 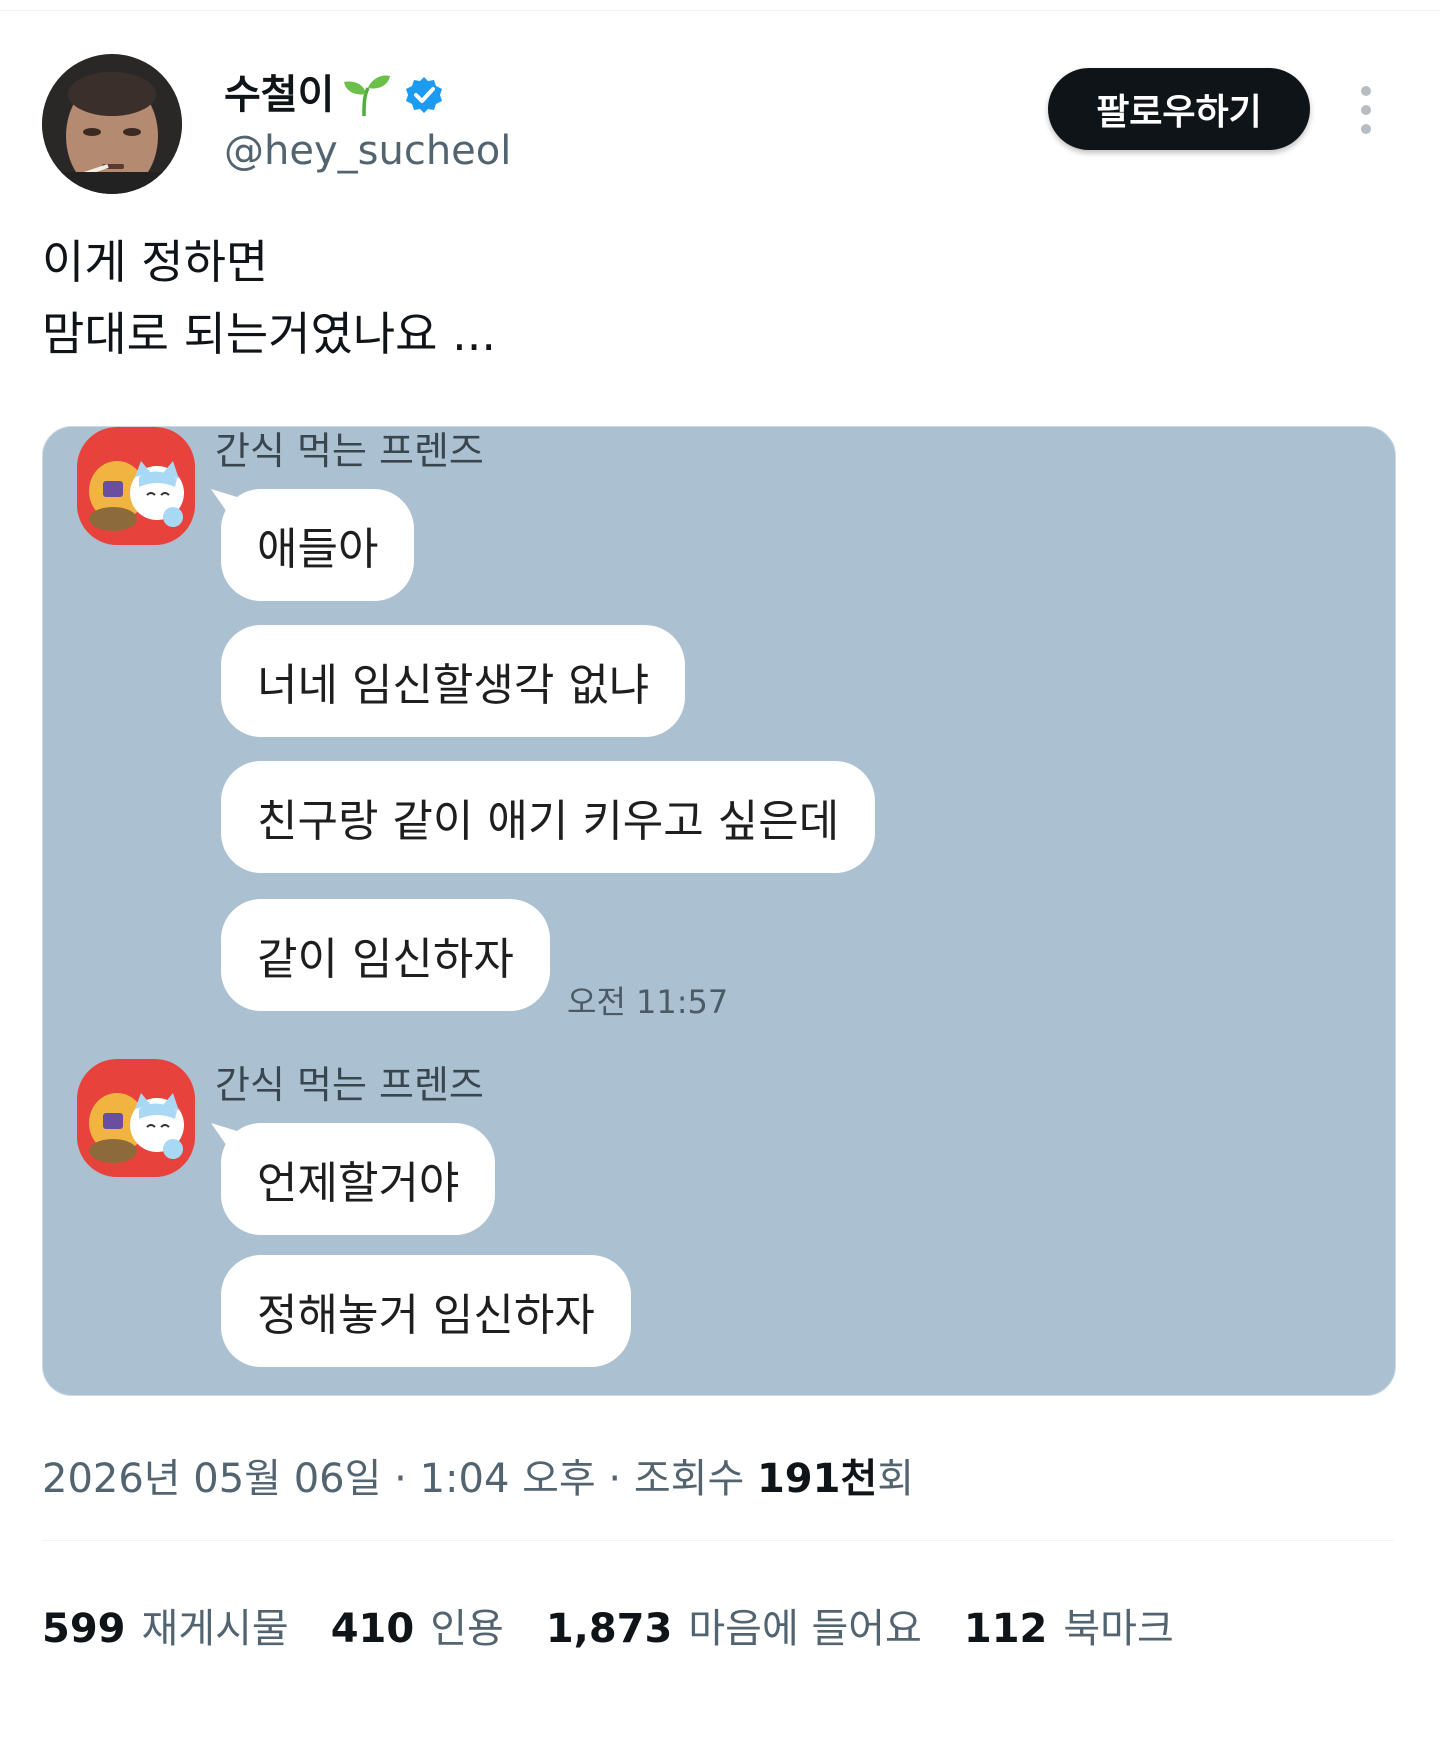 I want to click on meta-divider, so click(x=718, y=1540).